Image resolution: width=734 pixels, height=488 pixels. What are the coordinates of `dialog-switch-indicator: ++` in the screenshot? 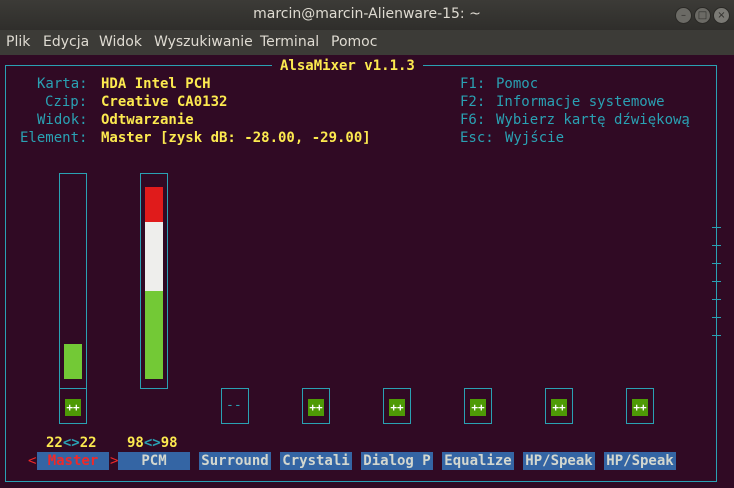 It's located at (397, 407).